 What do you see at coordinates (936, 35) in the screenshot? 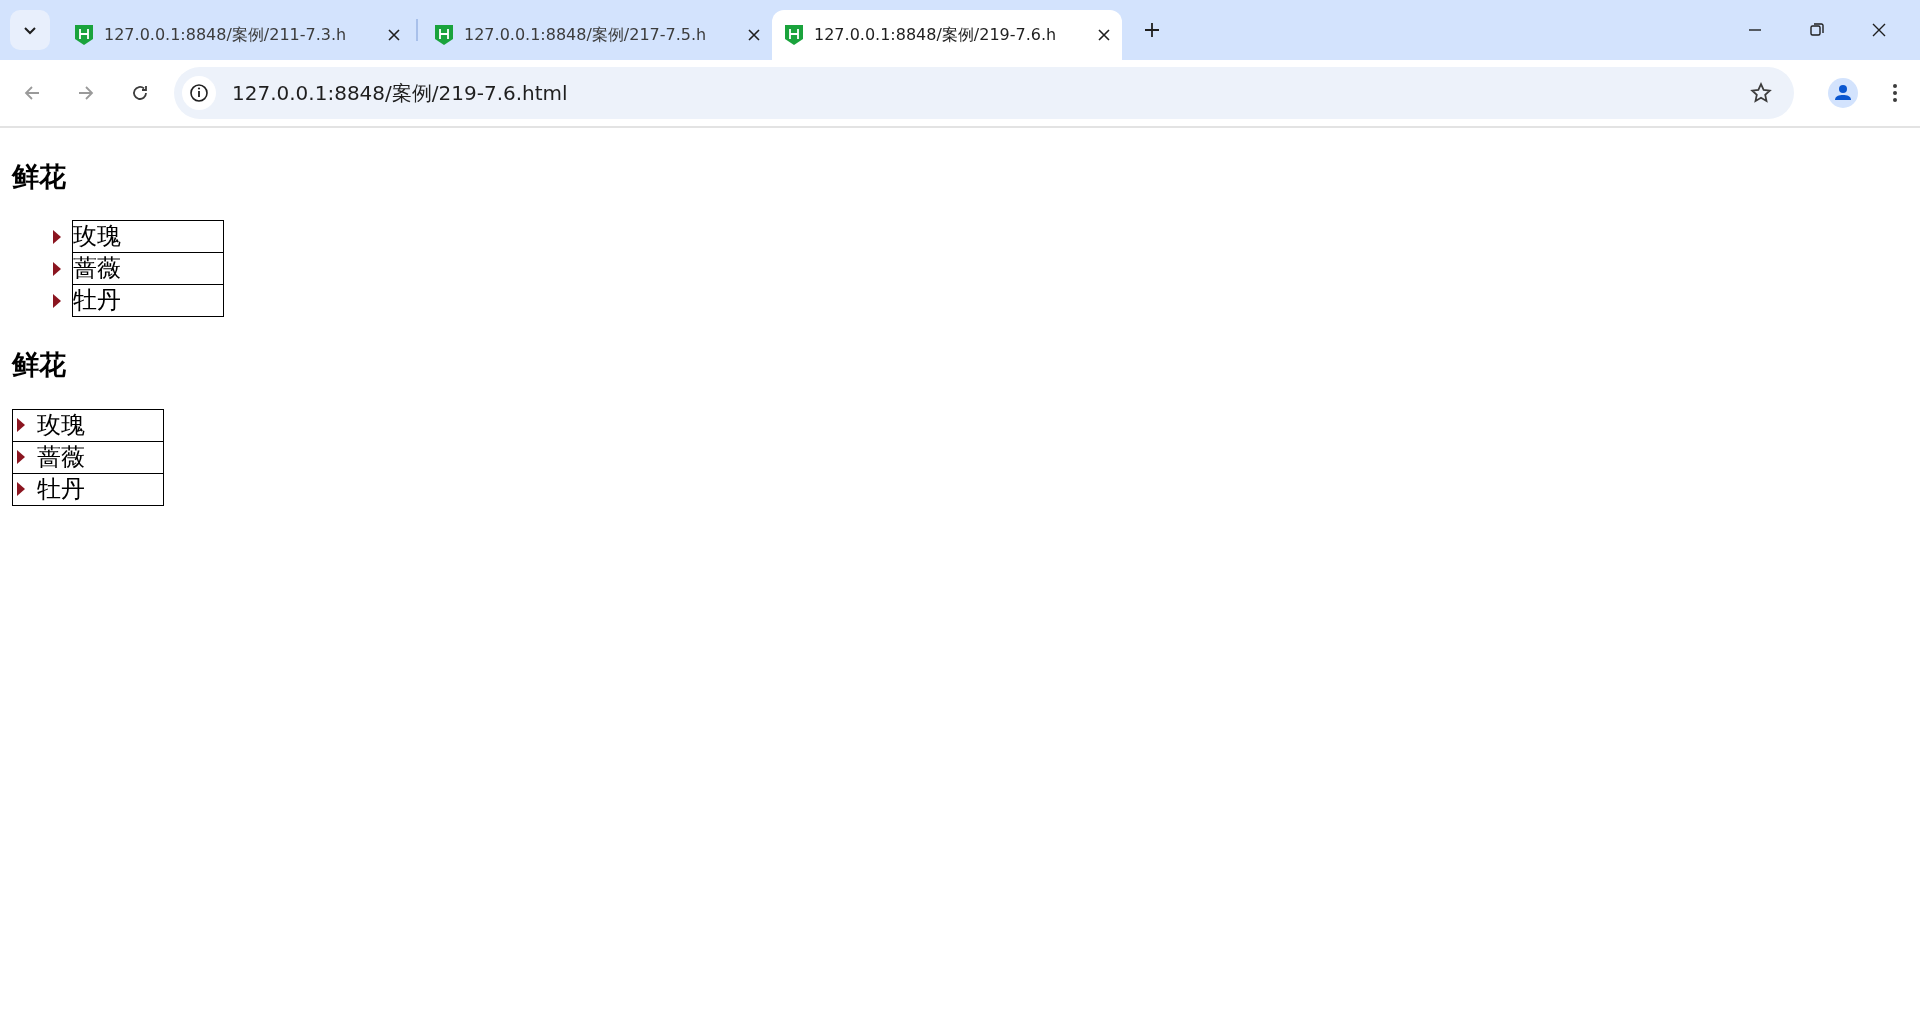
I see `tab-title: 127.0.0.1:8848/案例/219-7.6.h` at bounding box center [936, 35].